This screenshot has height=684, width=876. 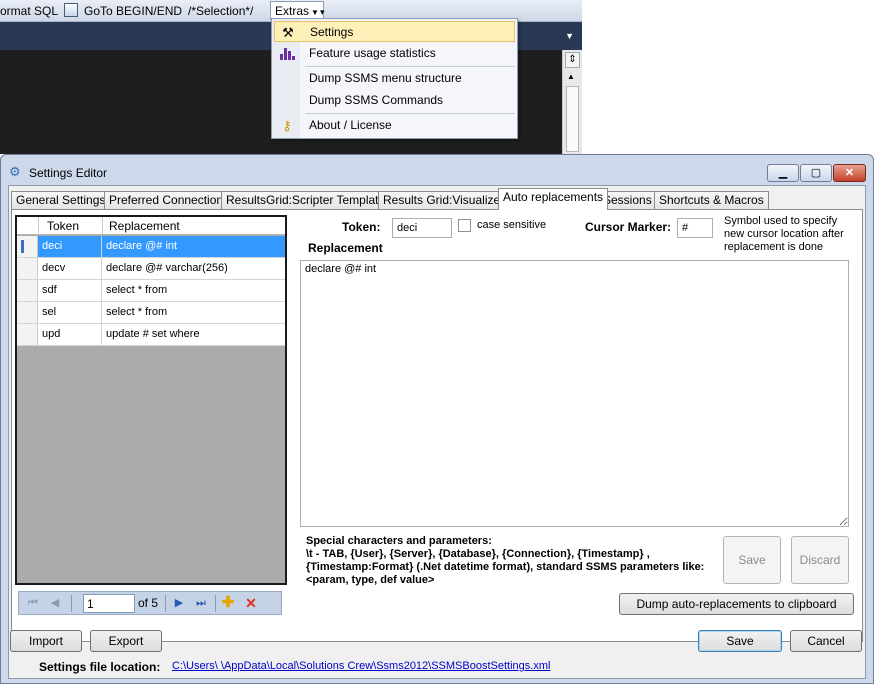 I want to click on discard-button: Discard, so click(x=820, y=560).